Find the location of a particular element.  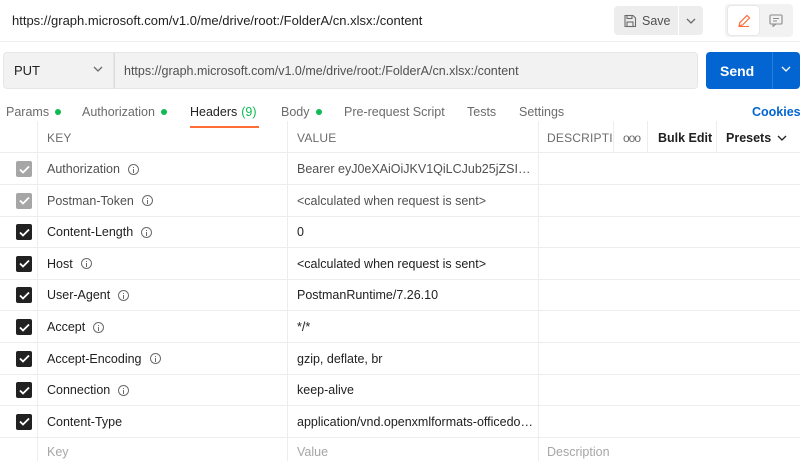

tab-label: Headers is located at coordinates (214, 112).